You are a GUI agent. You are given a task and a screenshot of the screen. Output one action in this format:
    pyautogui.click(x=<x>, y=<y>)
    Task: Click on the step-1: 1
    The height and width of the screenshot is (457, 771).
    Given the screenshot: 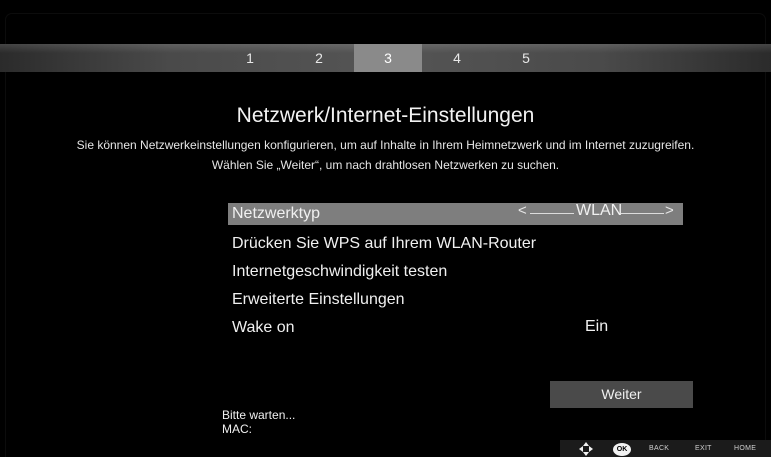 What is the action you would take?
    pyautogui.click(x=250, y=58)
    